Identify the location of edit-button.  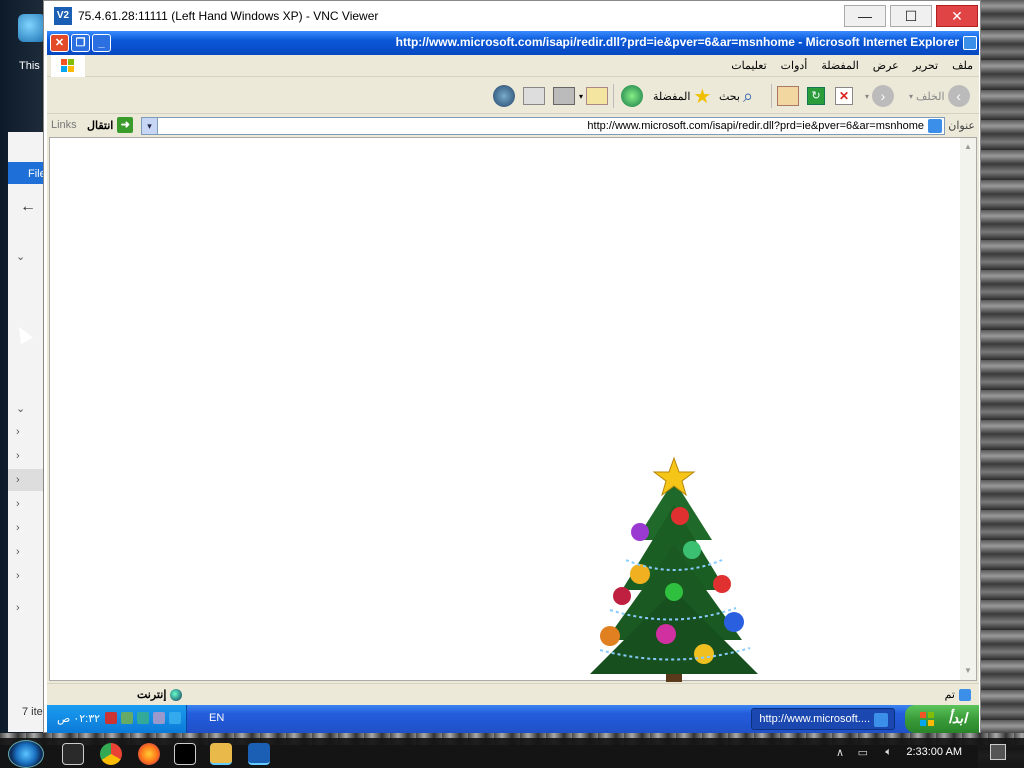
(534, 96).